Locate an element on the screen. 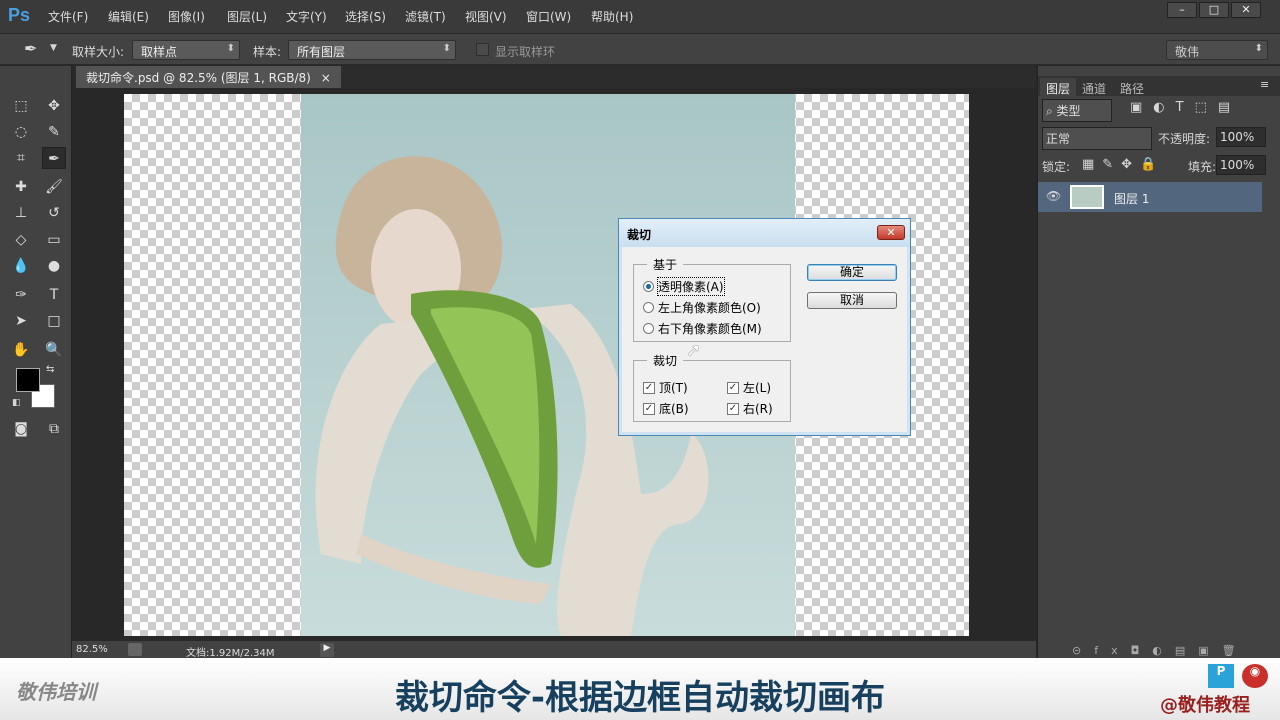 Image resolution: width=1280 pixels, height=720 pixels. checkbox-label: 顶(T) is located at coordinates (673, 388).